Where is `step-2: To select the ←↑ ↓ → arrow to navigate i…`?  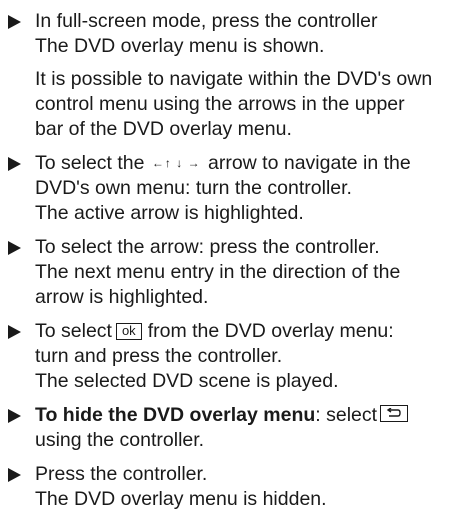
step-2: To select the ←↑ ↓ → arrow to navigate i… is located at coordinates (229, 188).